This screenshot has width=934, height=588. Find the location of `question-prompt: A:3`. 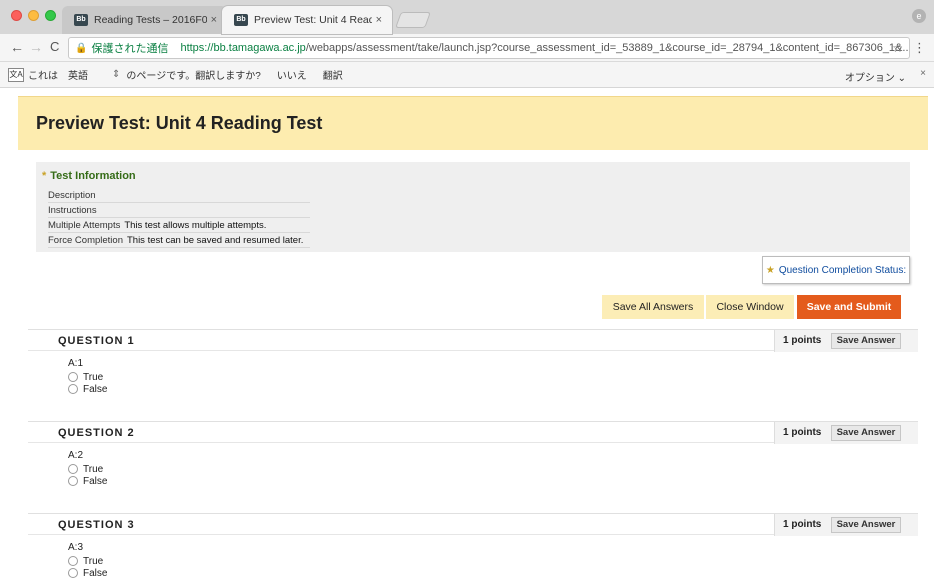

question-prompt: A:3 is located at coordinates (76, 547).